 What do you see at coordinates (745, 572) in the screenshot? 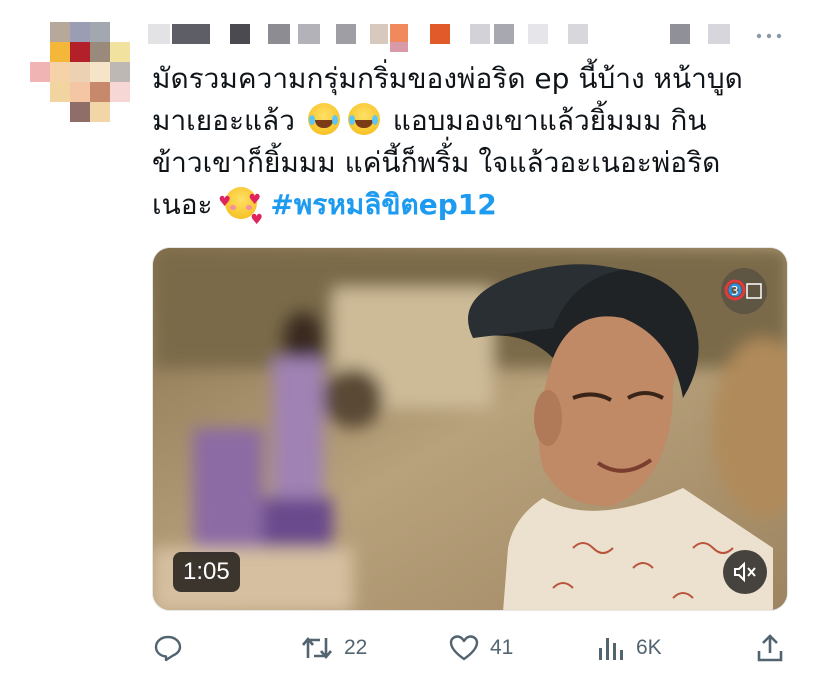
I see `speaker-muted-icon` at bounding box center [745, 572].